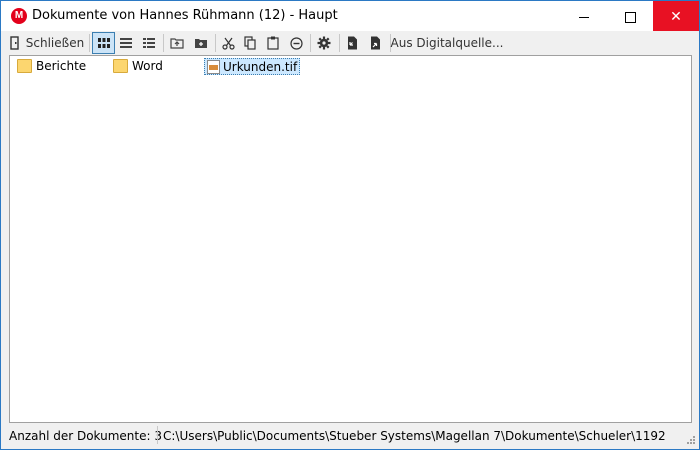 Image resolution: width=700 pixels, height=450 pixels. I want to click on new-folder-button, so click(201, 43).